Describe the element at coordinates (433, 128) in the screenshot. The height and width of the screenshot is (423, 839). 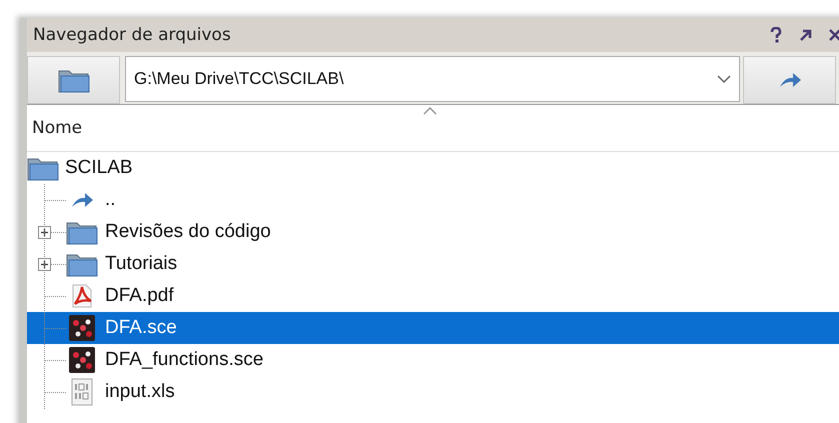
I see `column-header: Nome` at that location.